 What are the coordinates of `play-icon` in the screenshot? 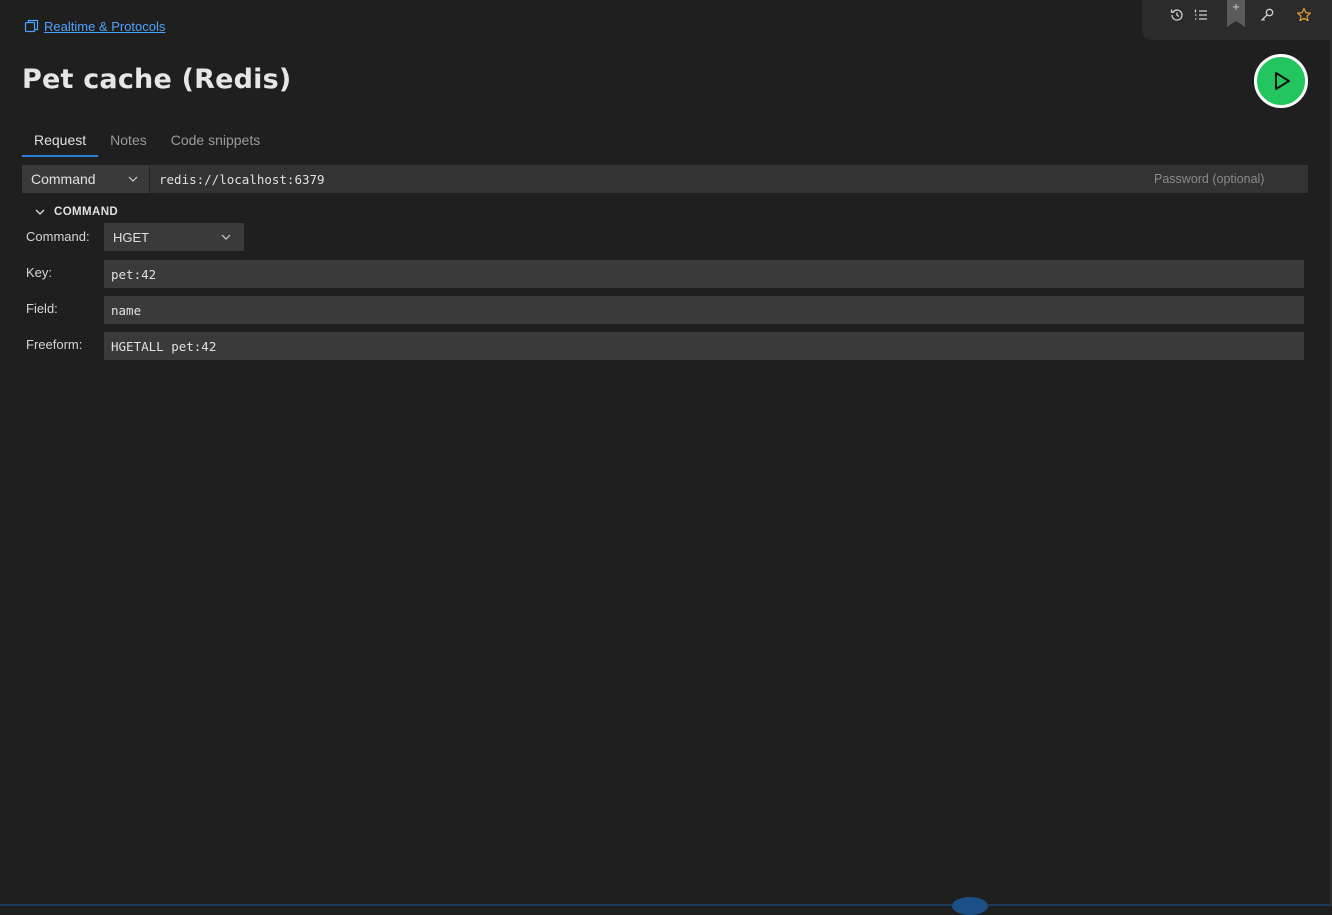 It's located at (1282, 81).